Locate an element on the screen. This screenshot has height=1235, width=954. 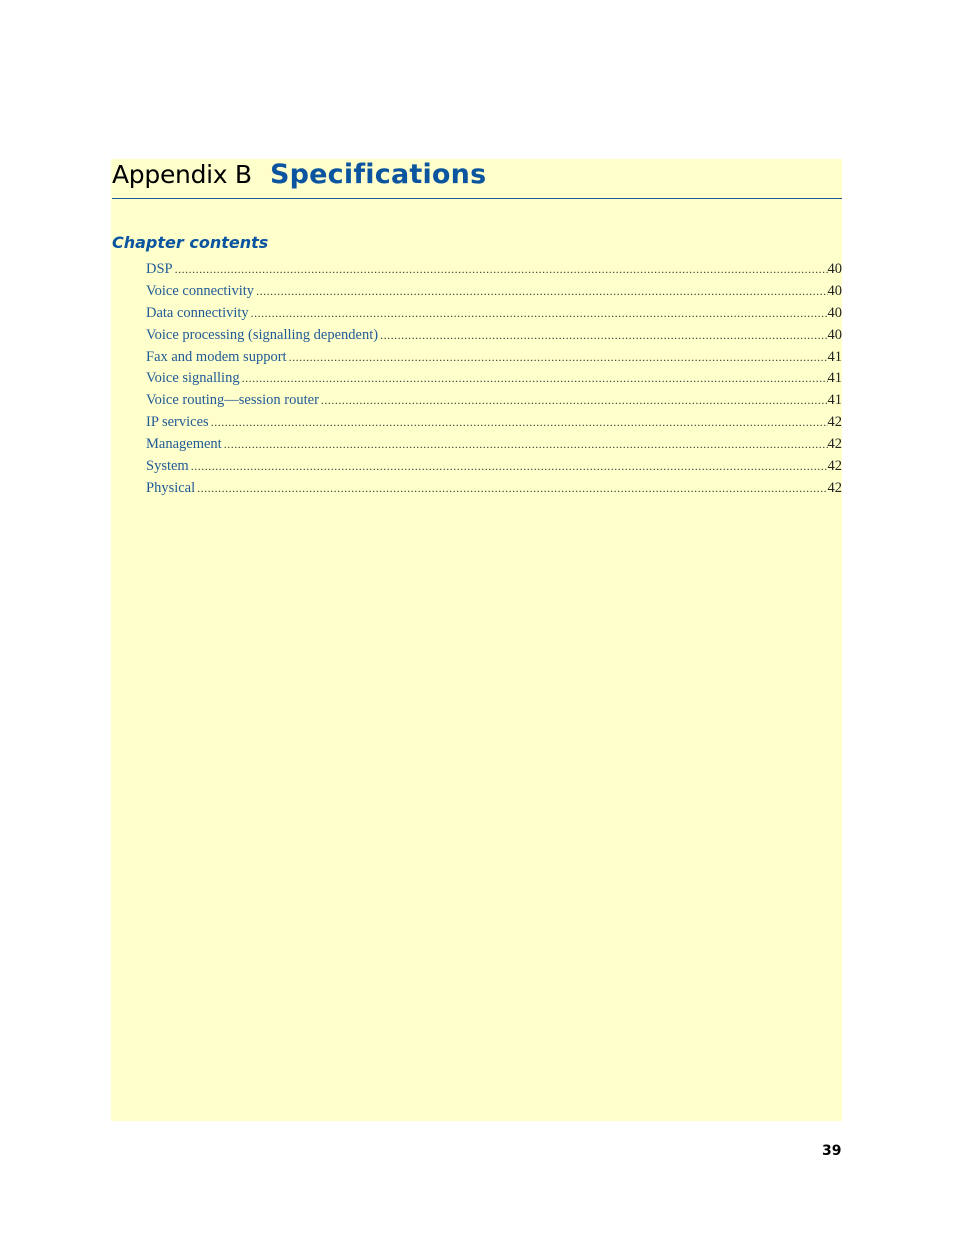
toc-entry-label: Voice routing—session router is located at coordinates (233, 401).